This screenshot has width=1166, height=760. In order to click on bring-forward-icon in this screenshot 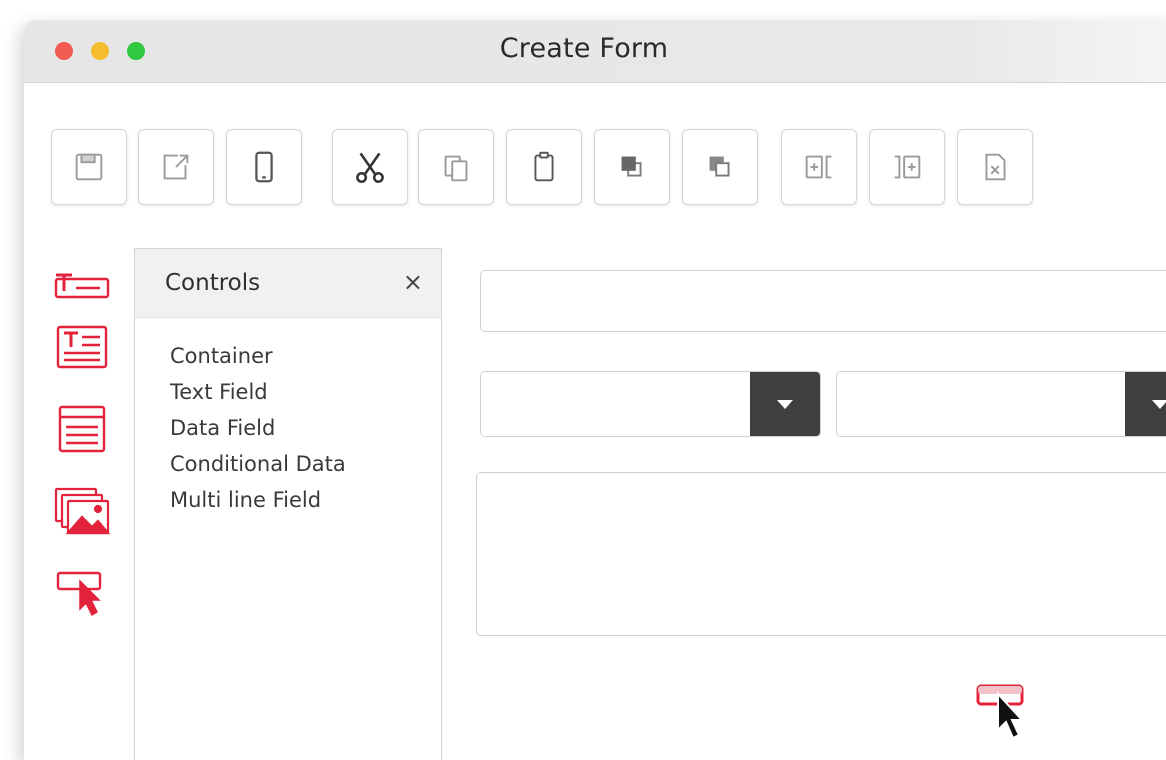, I will do `click(631, 166)`.